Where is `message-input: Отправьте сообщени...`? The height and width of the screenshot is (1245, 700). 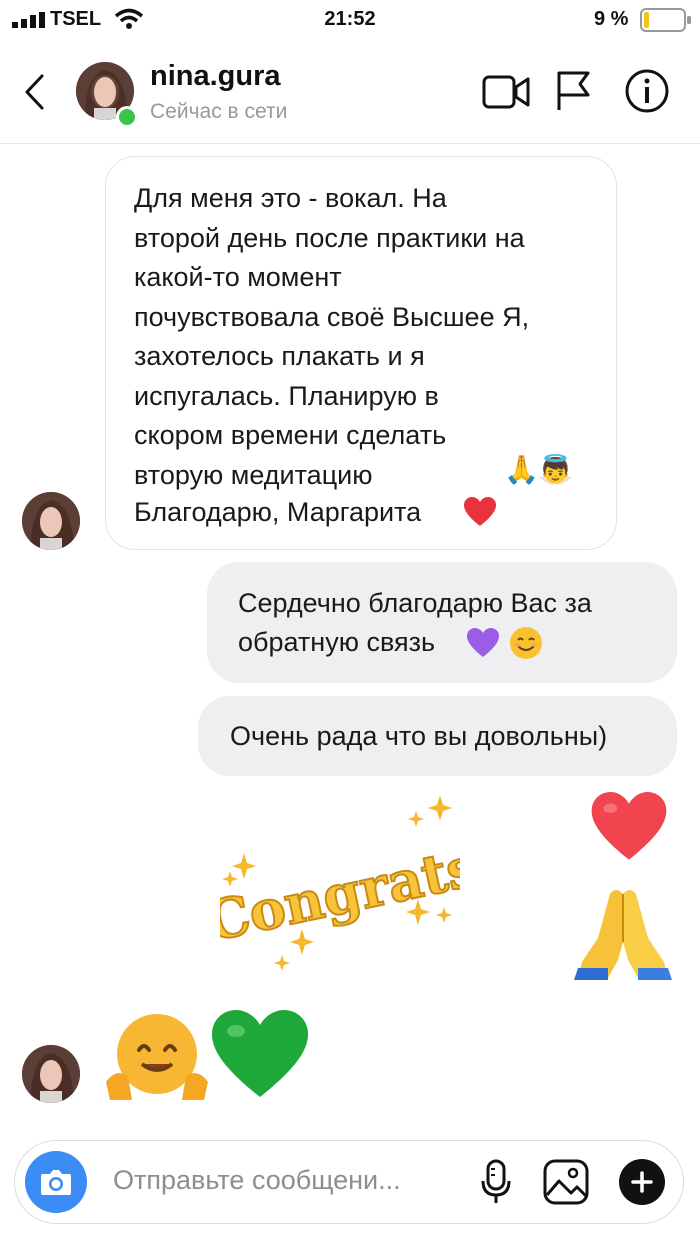
message-input: Отправьте сообщени... is located at coordinates (257, 1180).